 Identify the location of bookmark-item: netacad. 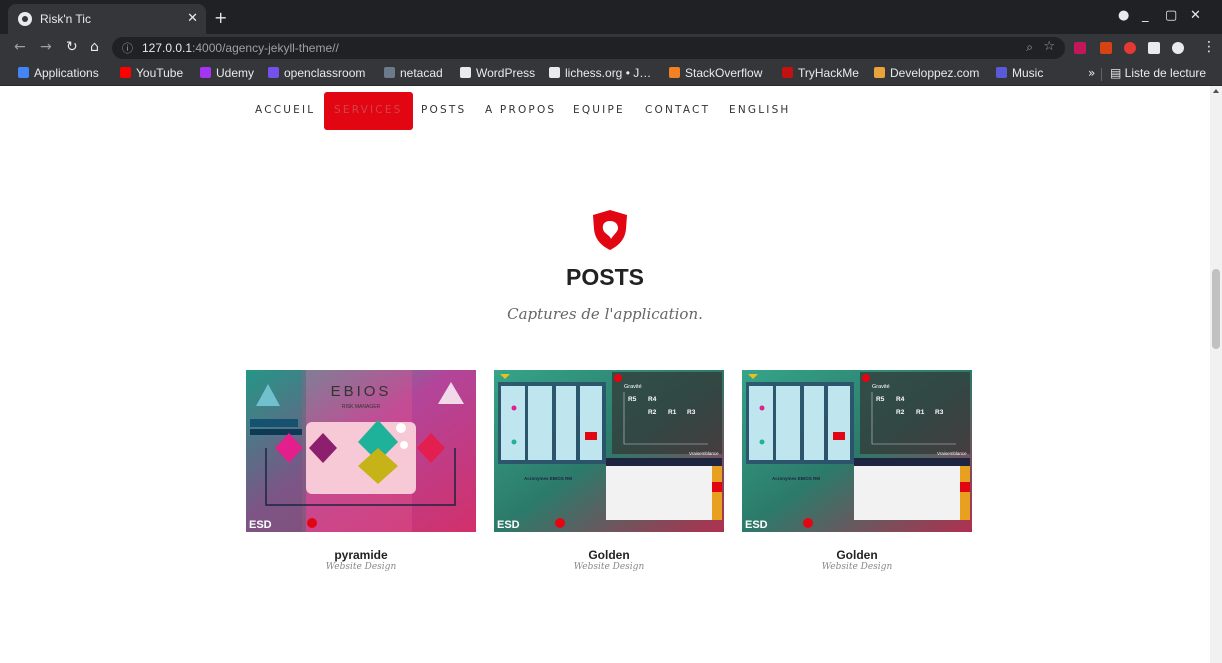
(413, 74).